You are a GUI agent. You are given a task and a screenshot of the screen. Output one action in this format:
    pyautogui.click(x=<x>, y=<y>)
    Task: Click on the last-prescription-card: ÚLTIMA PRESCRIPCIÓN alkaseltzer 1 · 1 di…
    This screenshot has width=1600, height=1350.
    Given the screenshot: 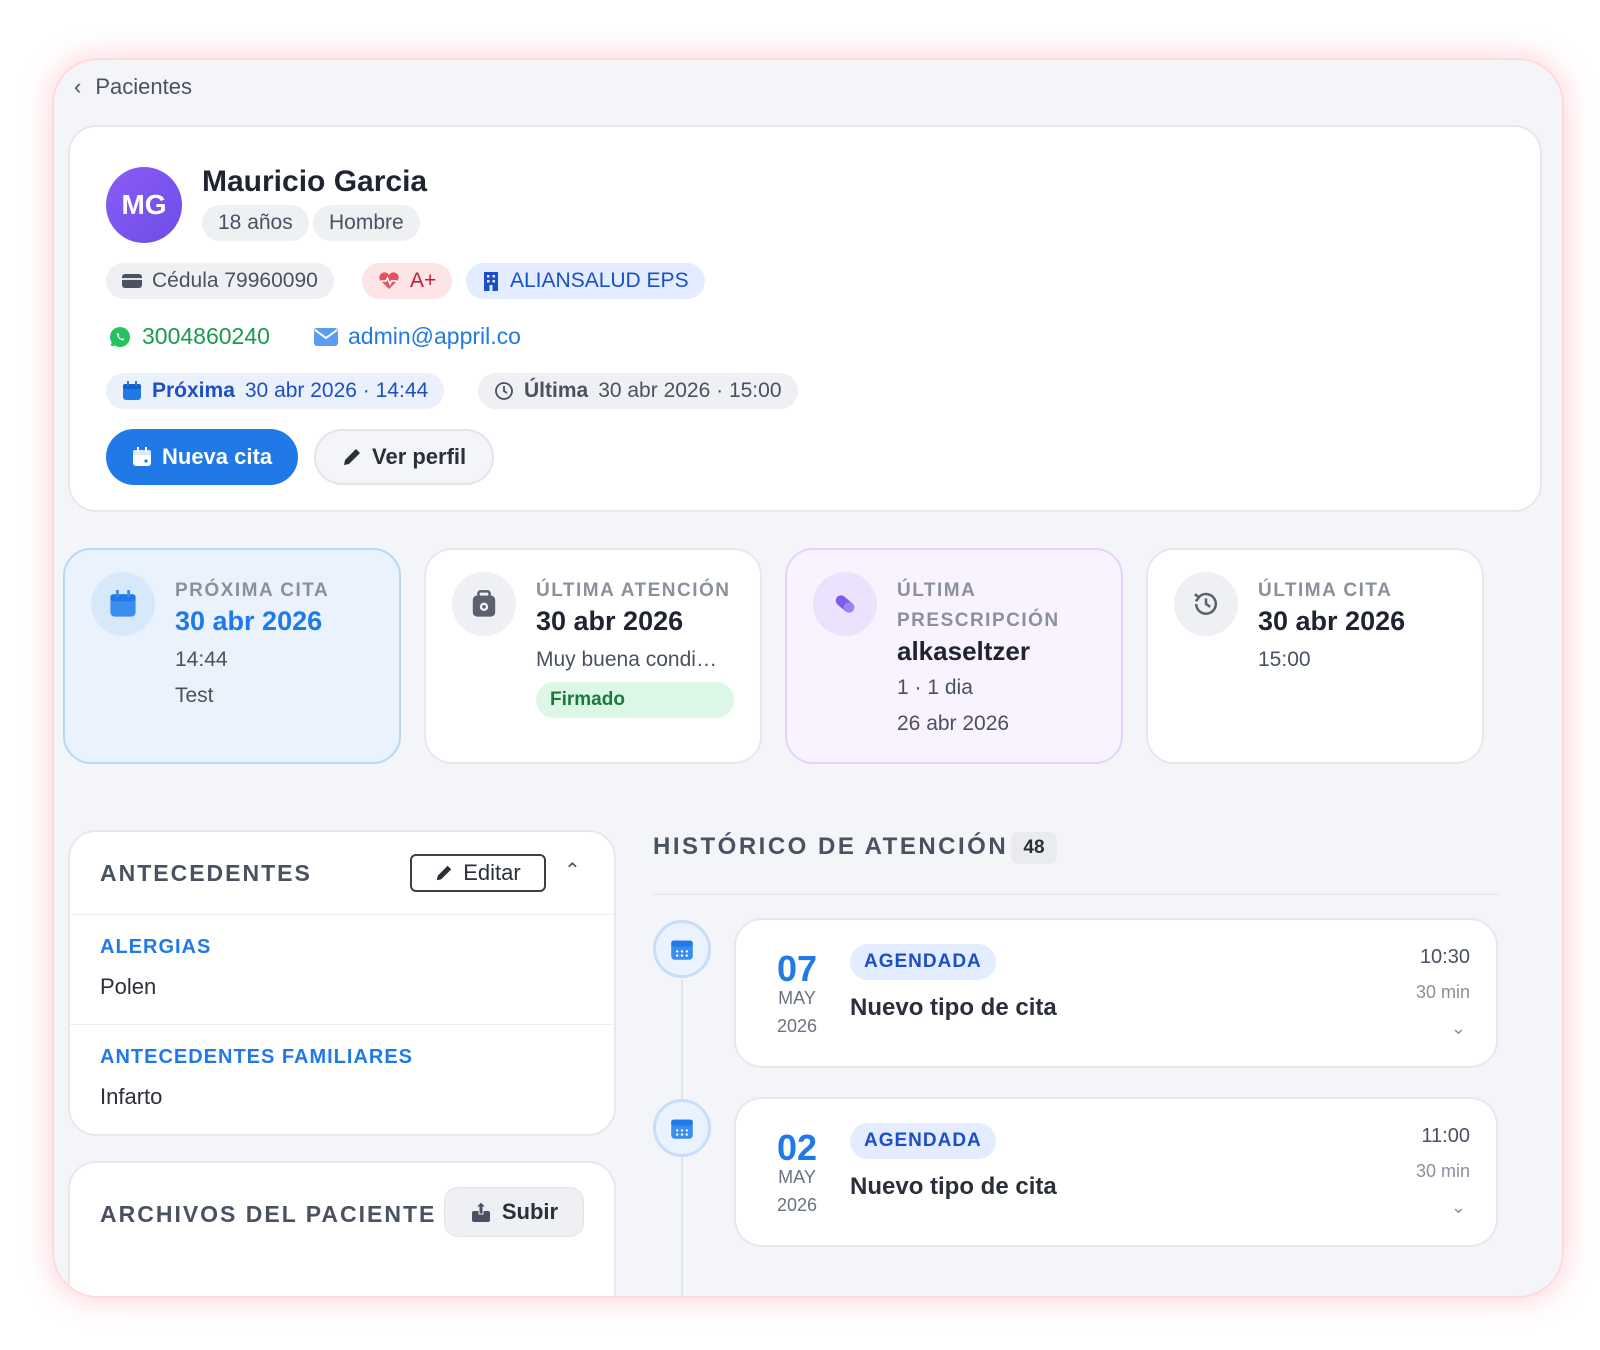 What is the action you would take?
    pyautogui.click(x=954, y=656)
    